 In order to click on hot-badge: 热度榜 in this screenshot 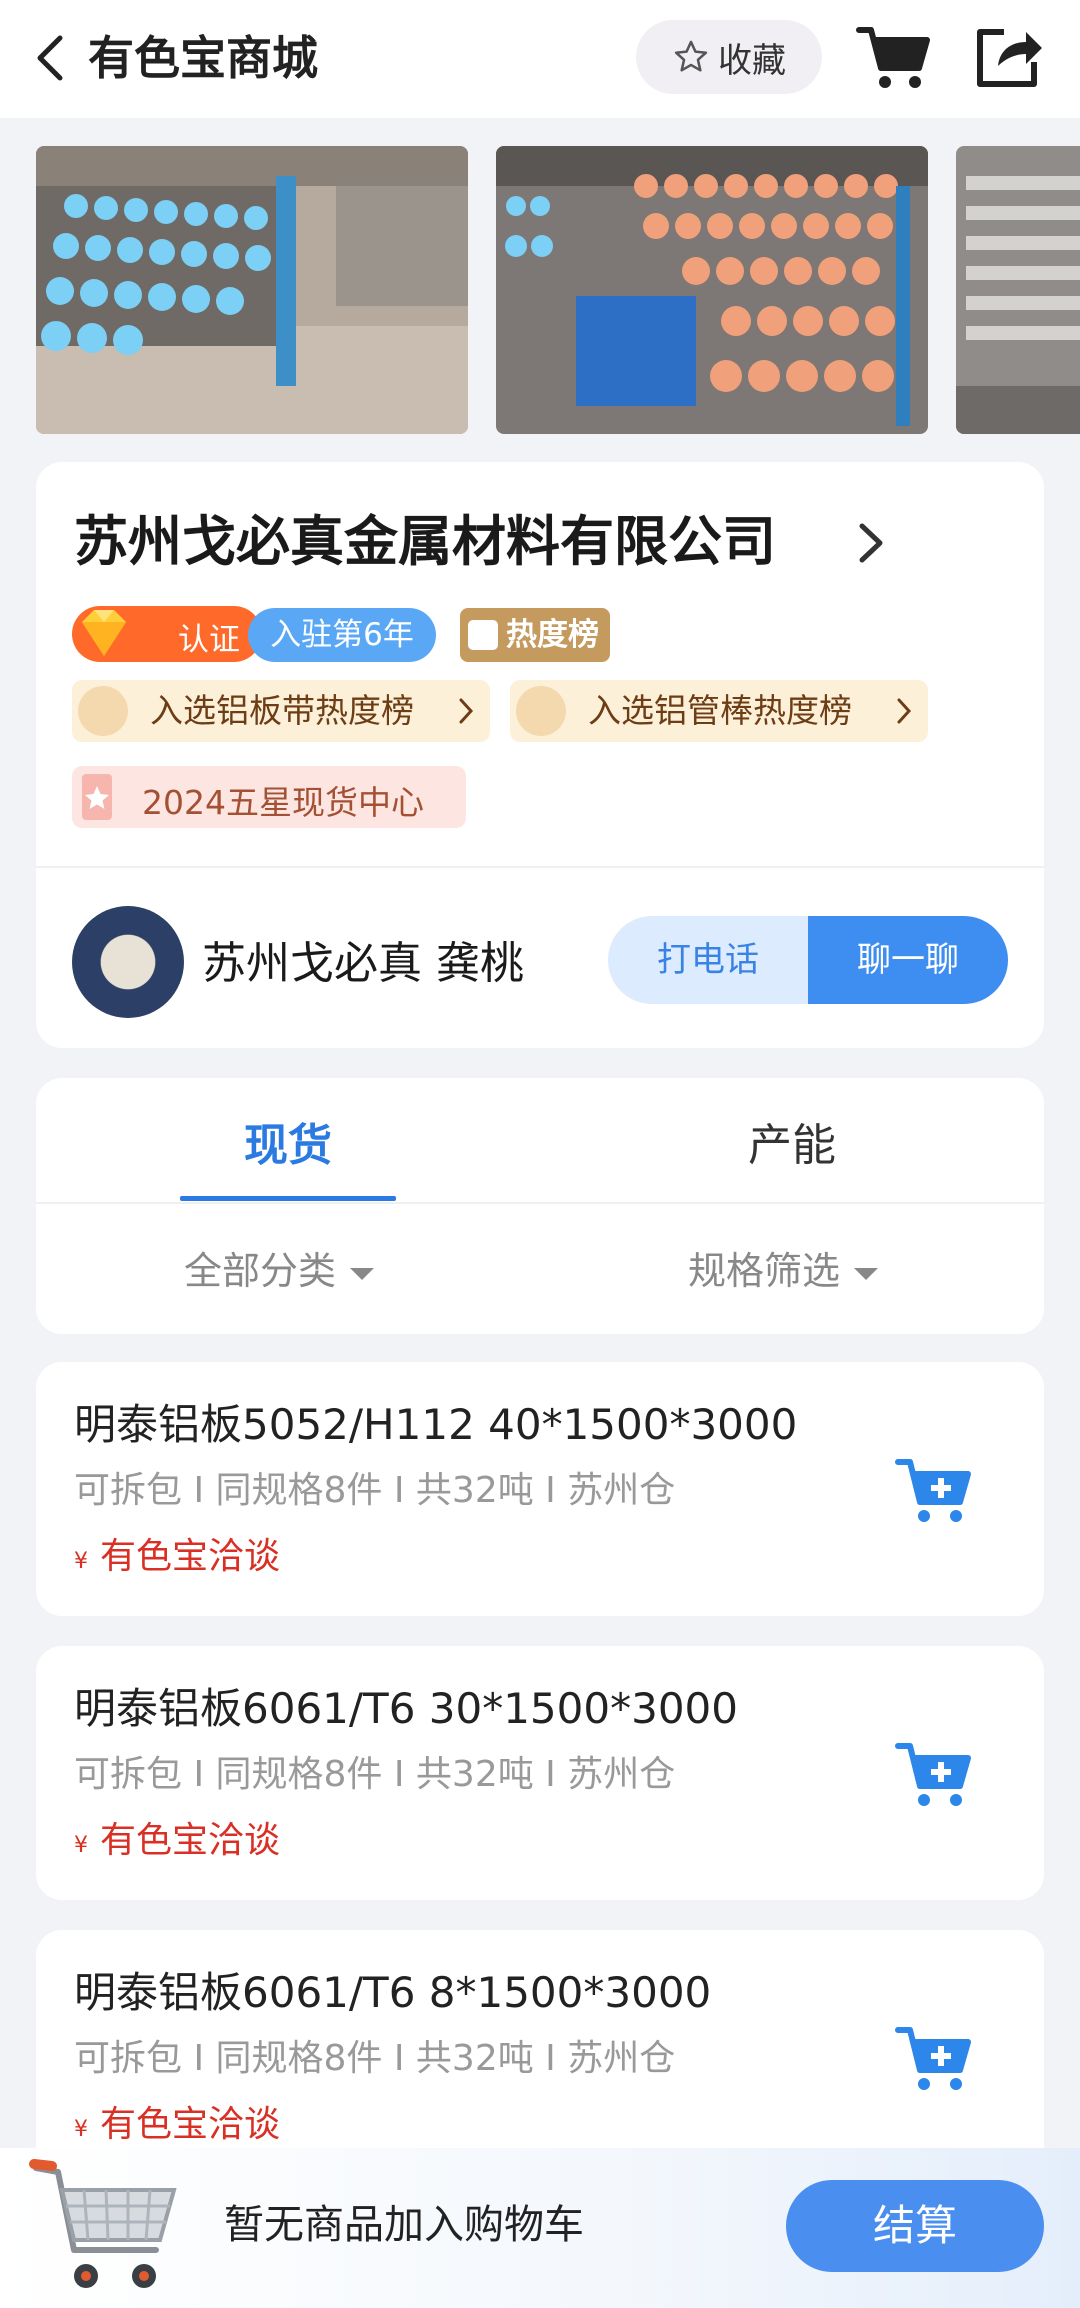, I will do `click(535, 635)`.